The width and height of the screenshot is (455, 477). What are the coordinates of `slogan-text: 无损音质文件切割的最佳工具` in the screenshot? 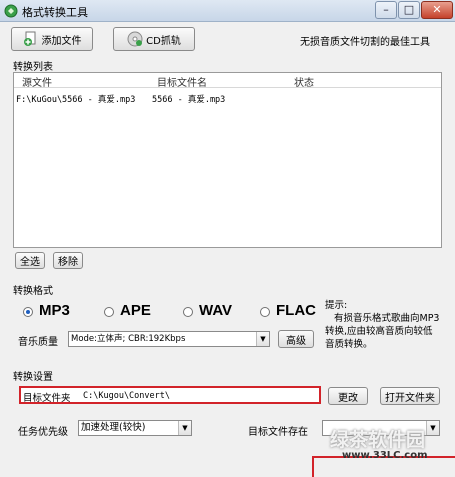 It's located at (365, 42).